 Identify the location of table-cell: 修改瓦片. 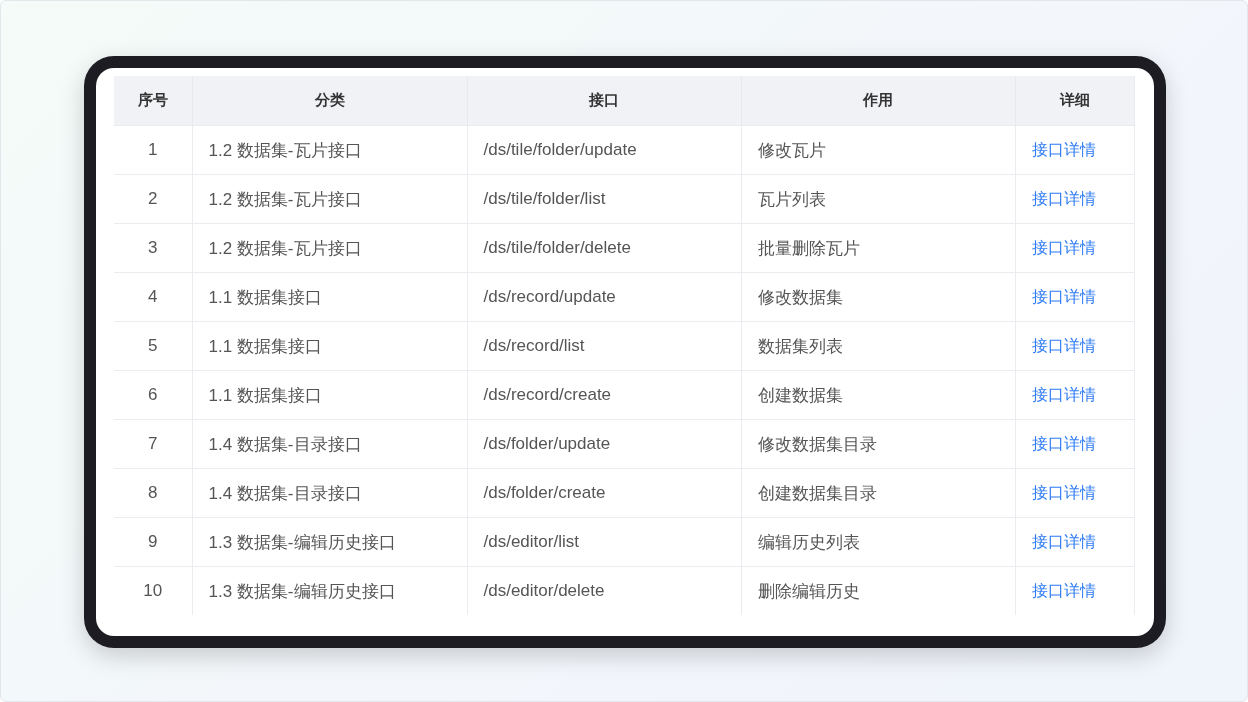
(878, 150).